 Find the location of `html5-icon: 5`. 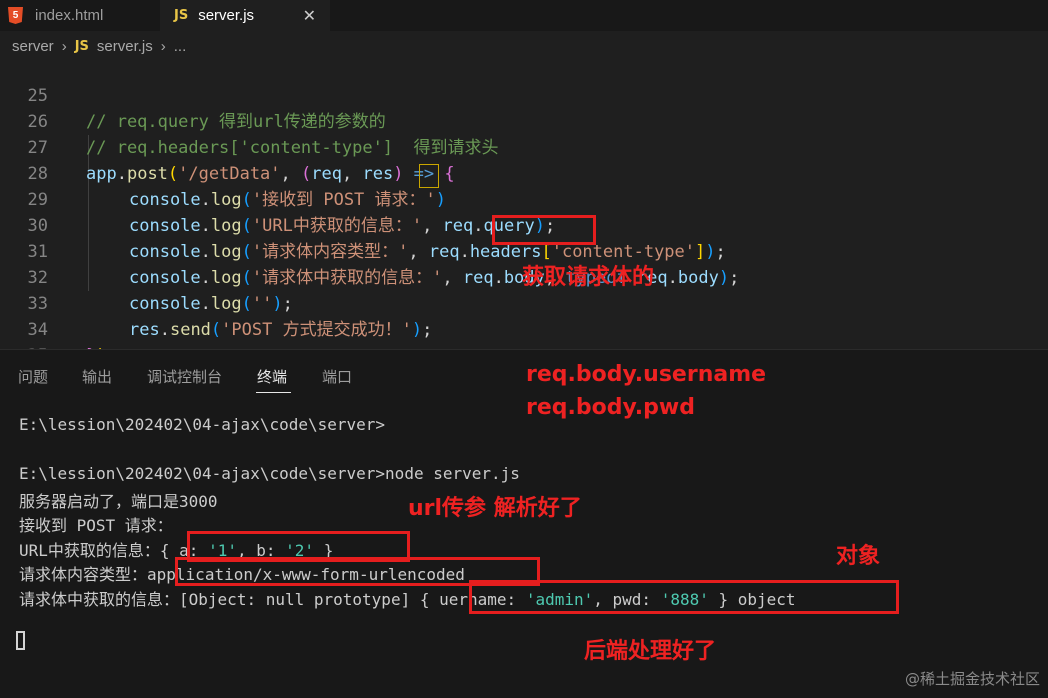

html5-icon: 5 is located at coordinates (15, 15).